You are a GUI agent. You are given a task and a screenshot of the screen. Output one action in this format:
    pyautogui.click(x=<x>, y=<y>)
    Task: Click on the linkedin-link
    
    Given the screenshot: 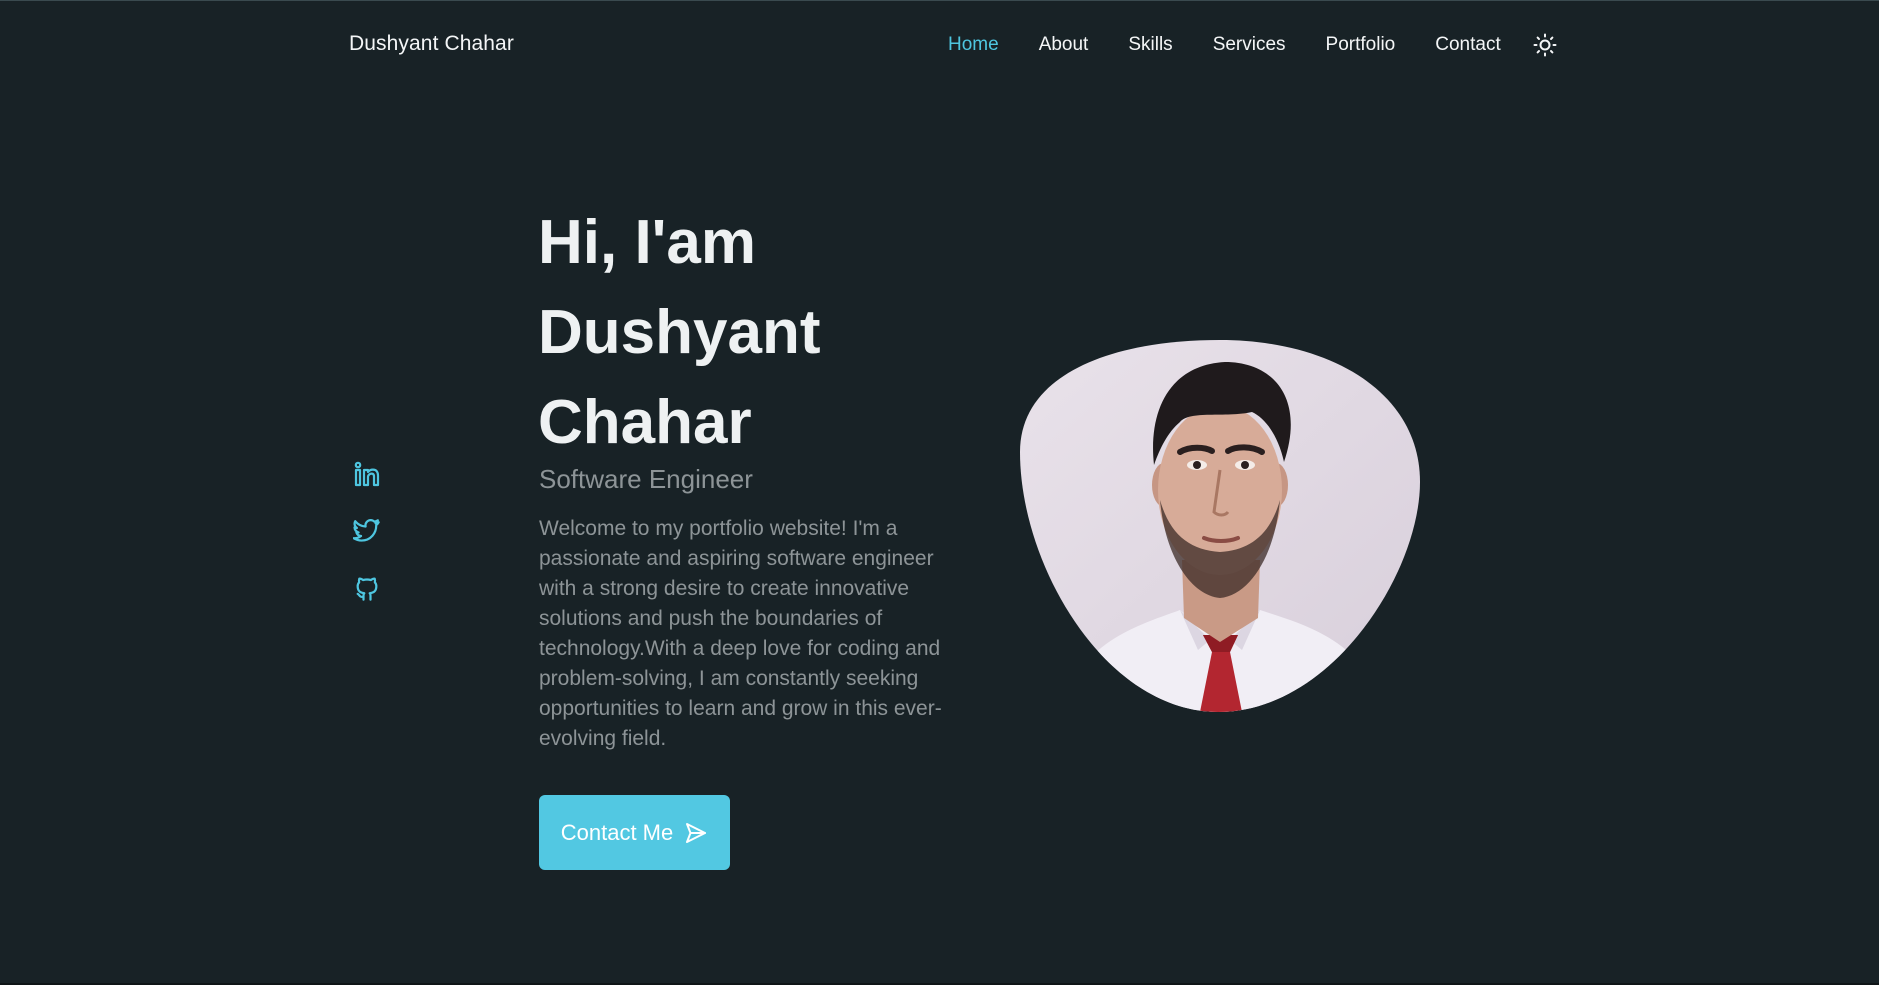 What is the action you would take?
    pyautogui.click(x=367, y=474)
    